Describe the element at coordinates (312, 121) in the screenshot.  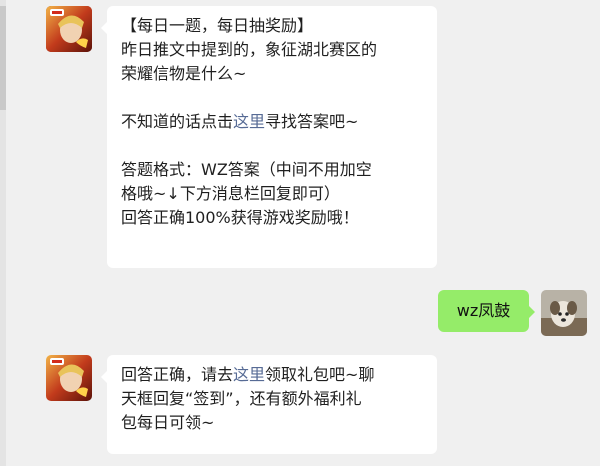
I see `message-text: 寻找答案吧~` at that location.